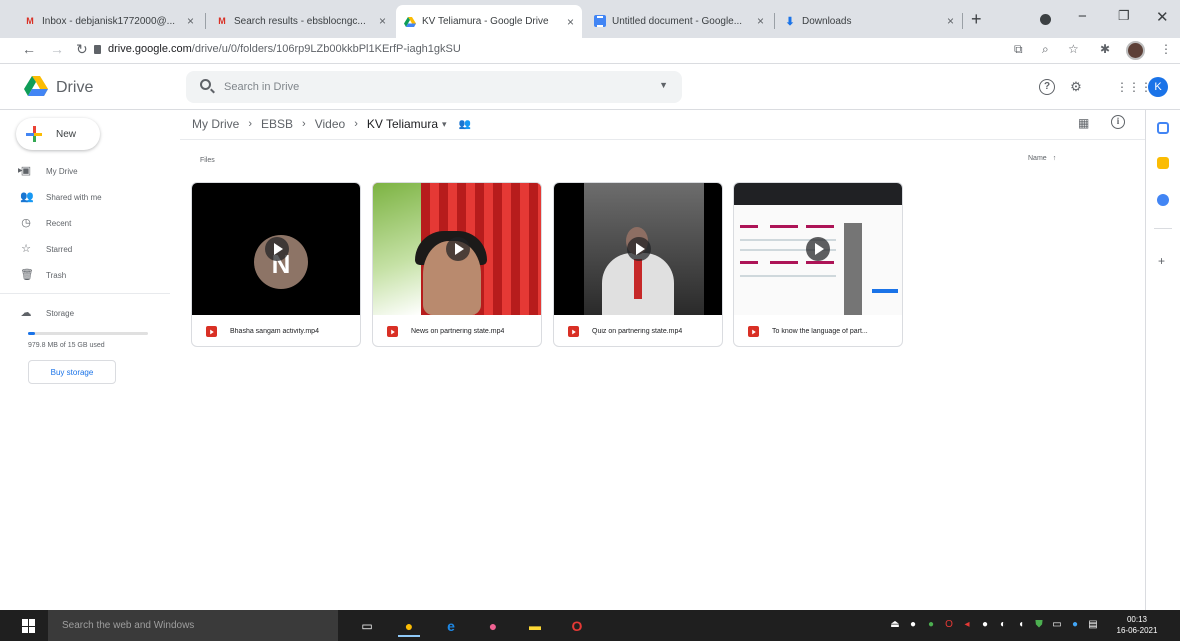 The width and height of the screenshot is (1180, 641). I want to click on taskbar-clock: 00:13 16-06-2021, so click(1137, 625).